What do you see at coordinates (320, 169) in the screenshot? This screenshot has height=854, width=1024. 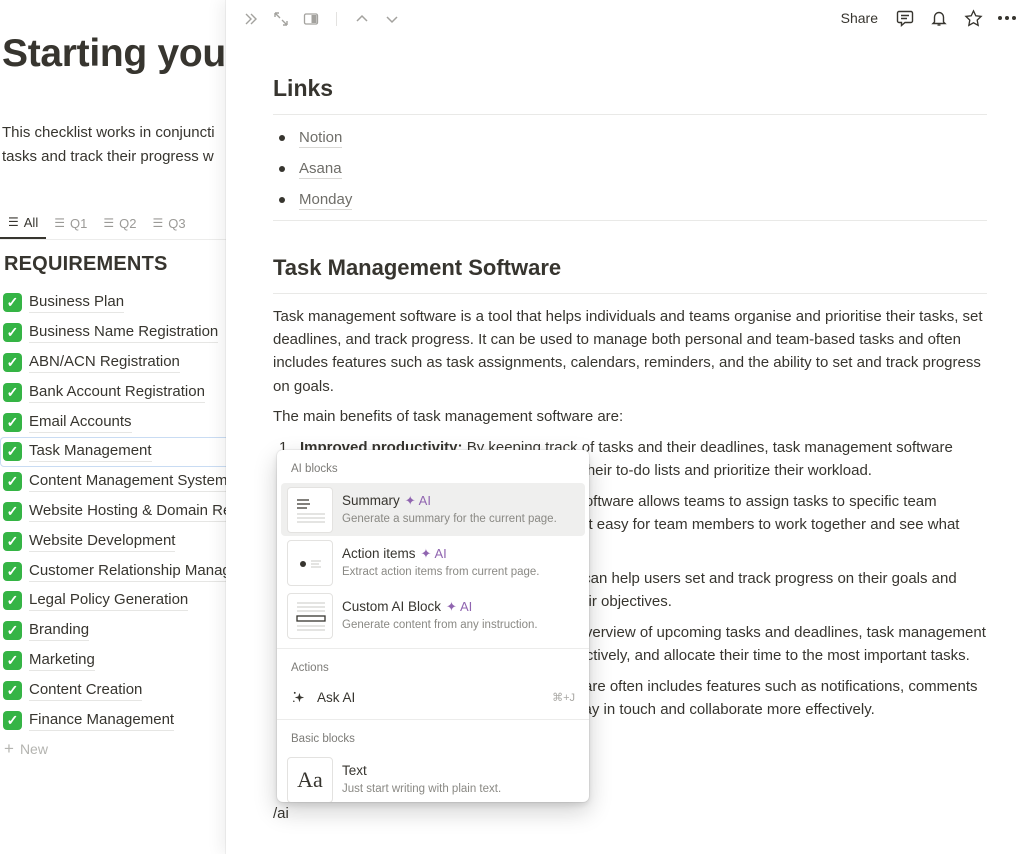 I see `link-asana: Asana` at bounding box center [320, 169].